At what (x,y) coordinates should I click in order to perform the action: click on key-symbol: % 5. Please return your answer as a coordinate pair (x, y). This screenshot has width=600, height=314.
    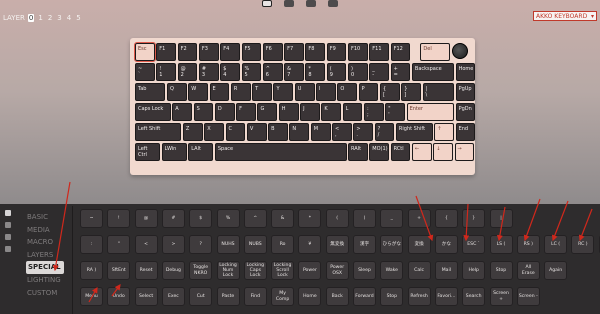
    Looking at the image, I should click on (251, 72).